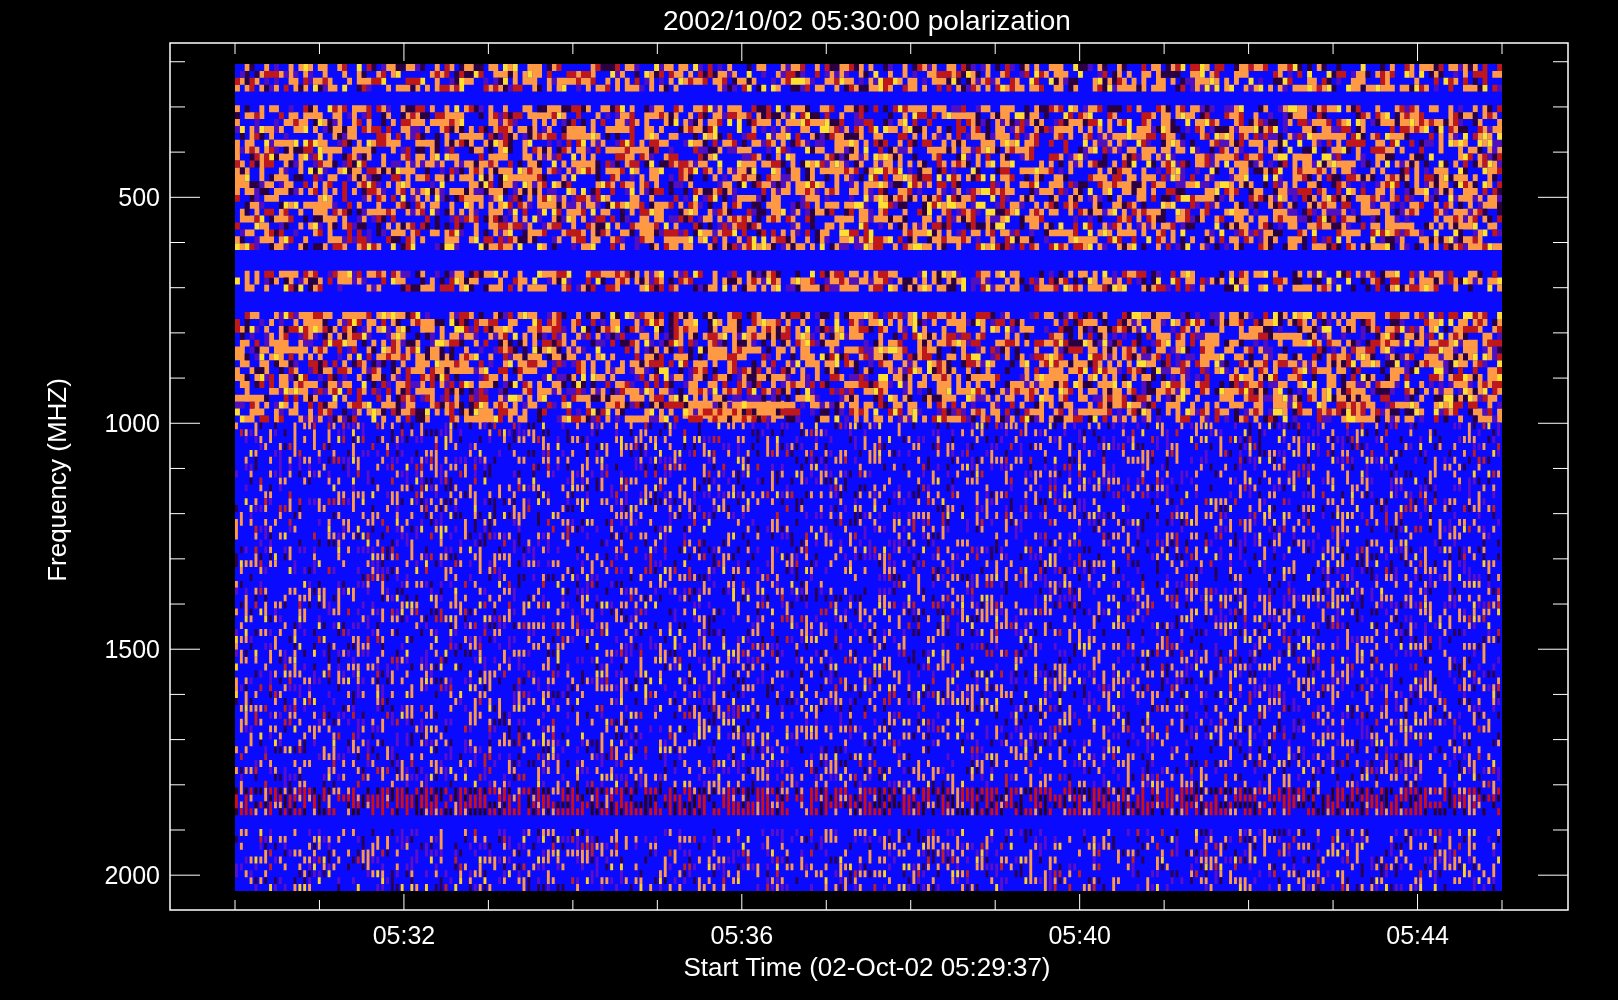  I want to click on tick-label: 1000, so click(132, 423).